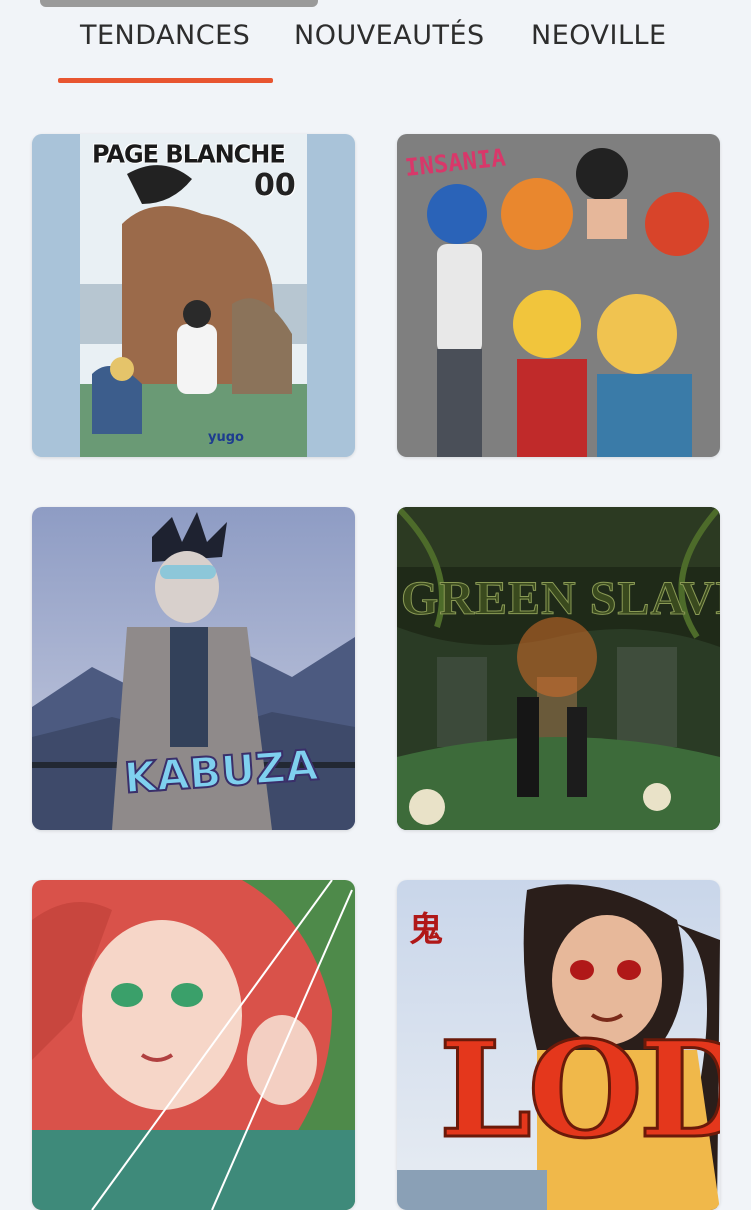 Image resolution: width=751 pixels, height=1210 pixels. I want to click on category-tabs: TENDANCES NOUVEAUTÉS NEOVILLE, so click(375, 44).